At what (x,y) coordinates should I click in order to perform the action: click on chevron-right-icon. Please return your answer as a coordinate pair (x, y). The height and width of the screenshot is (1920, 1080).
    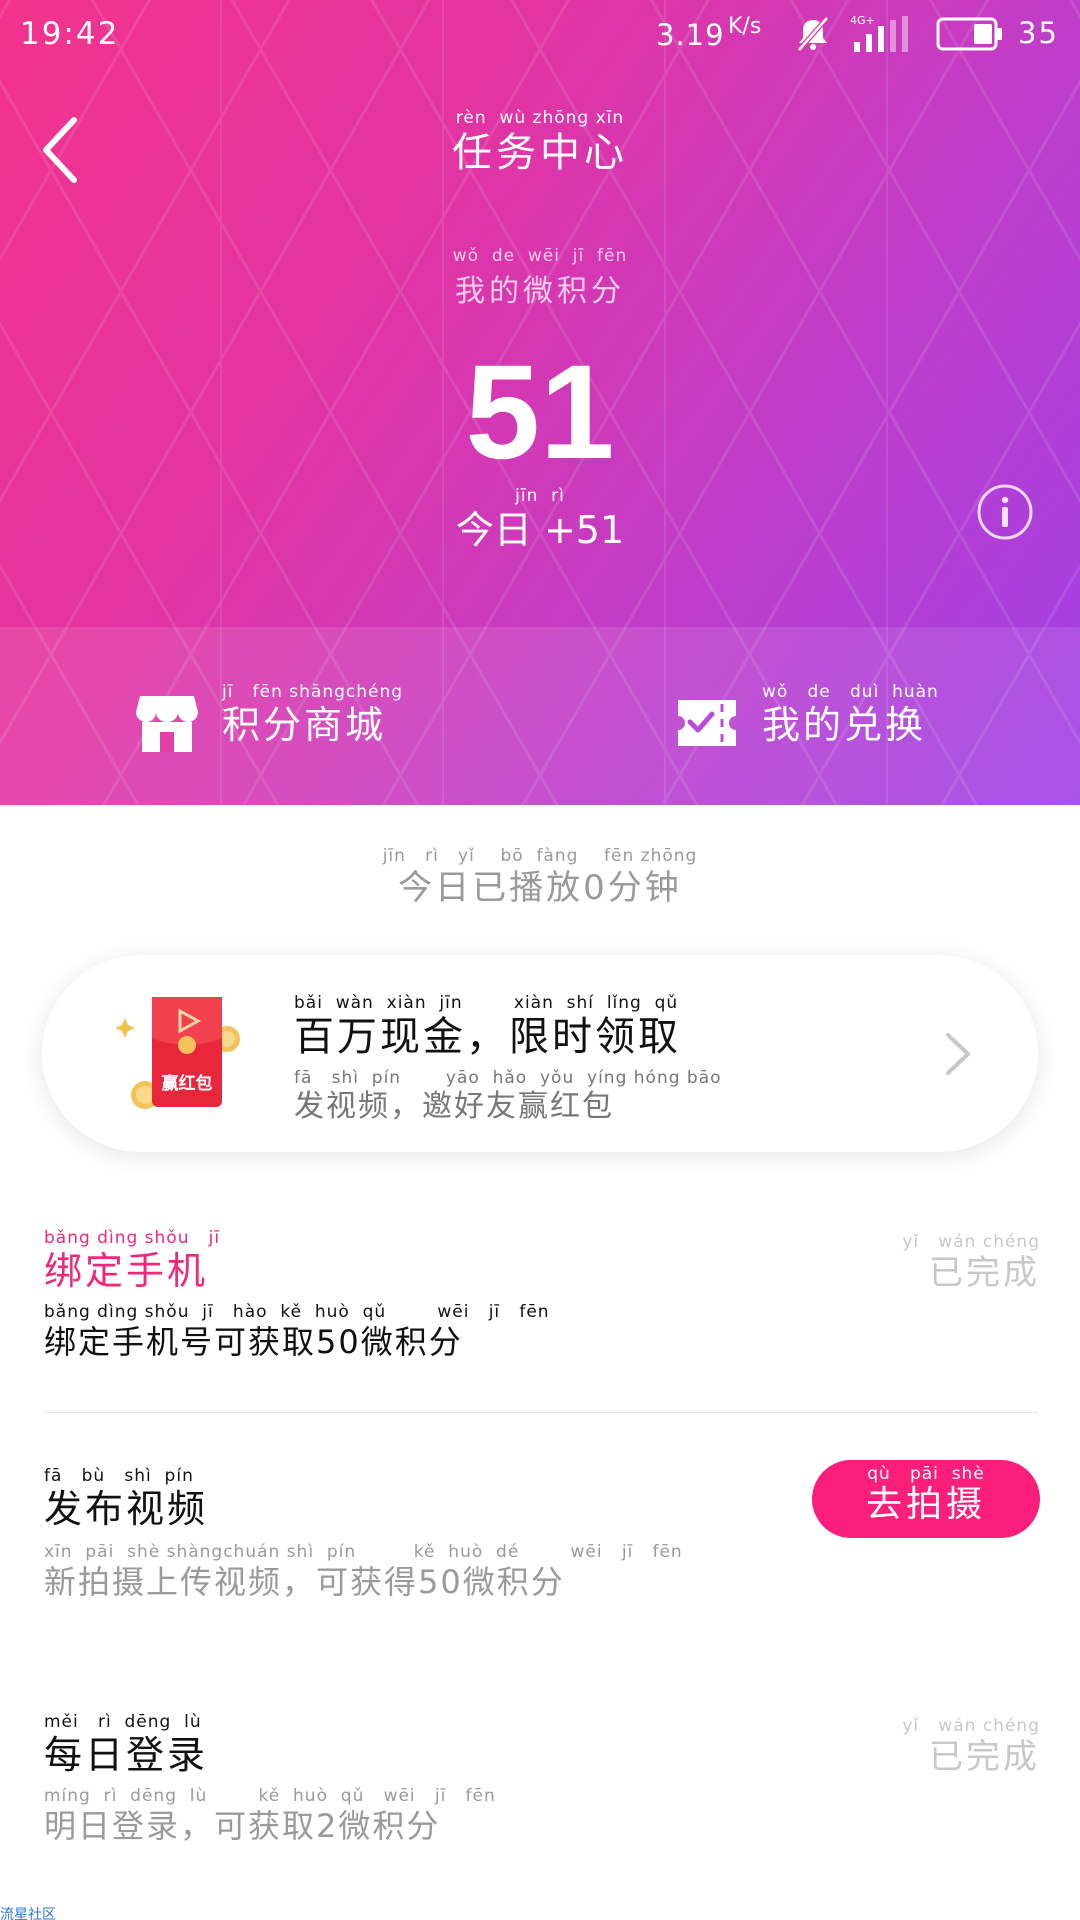
    Looking at the image, I should click on (958, 1054).